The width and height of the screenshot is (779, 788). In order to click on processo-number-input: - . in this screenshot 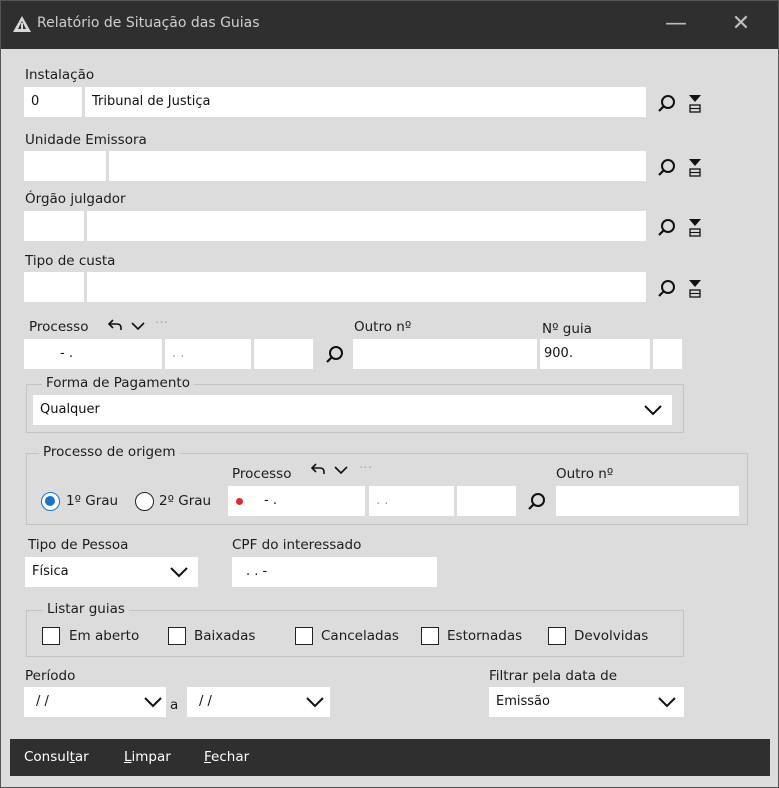, I will do `click(93, 354)`.